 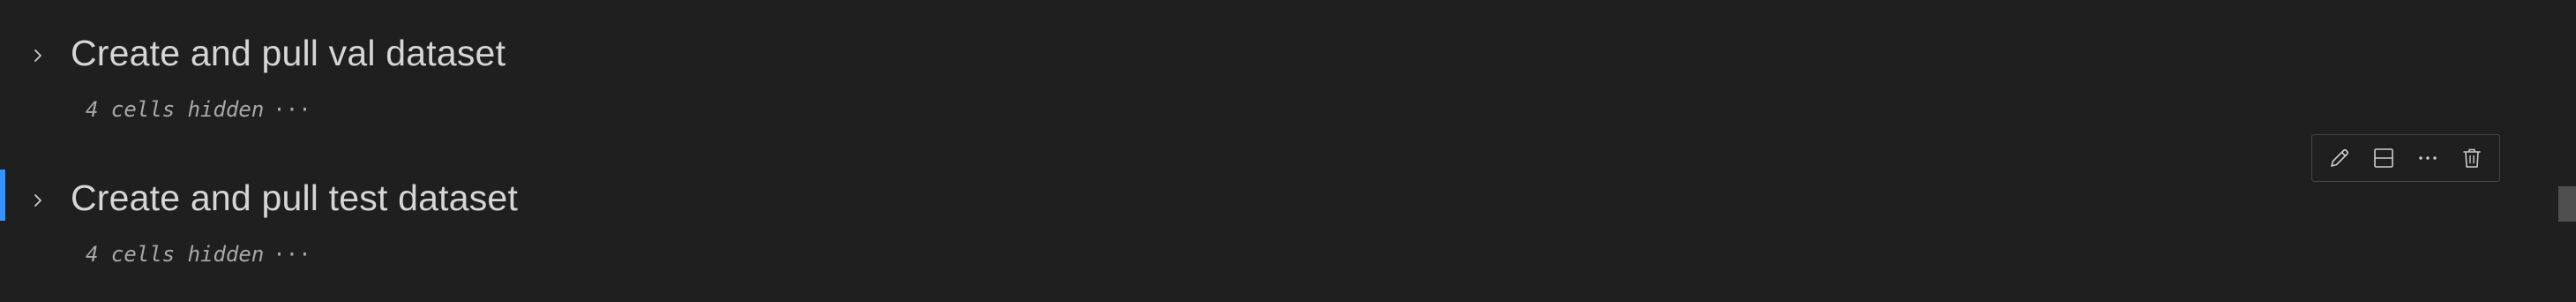 I want to click on more-actions-button, so click(x=2428, y=158).